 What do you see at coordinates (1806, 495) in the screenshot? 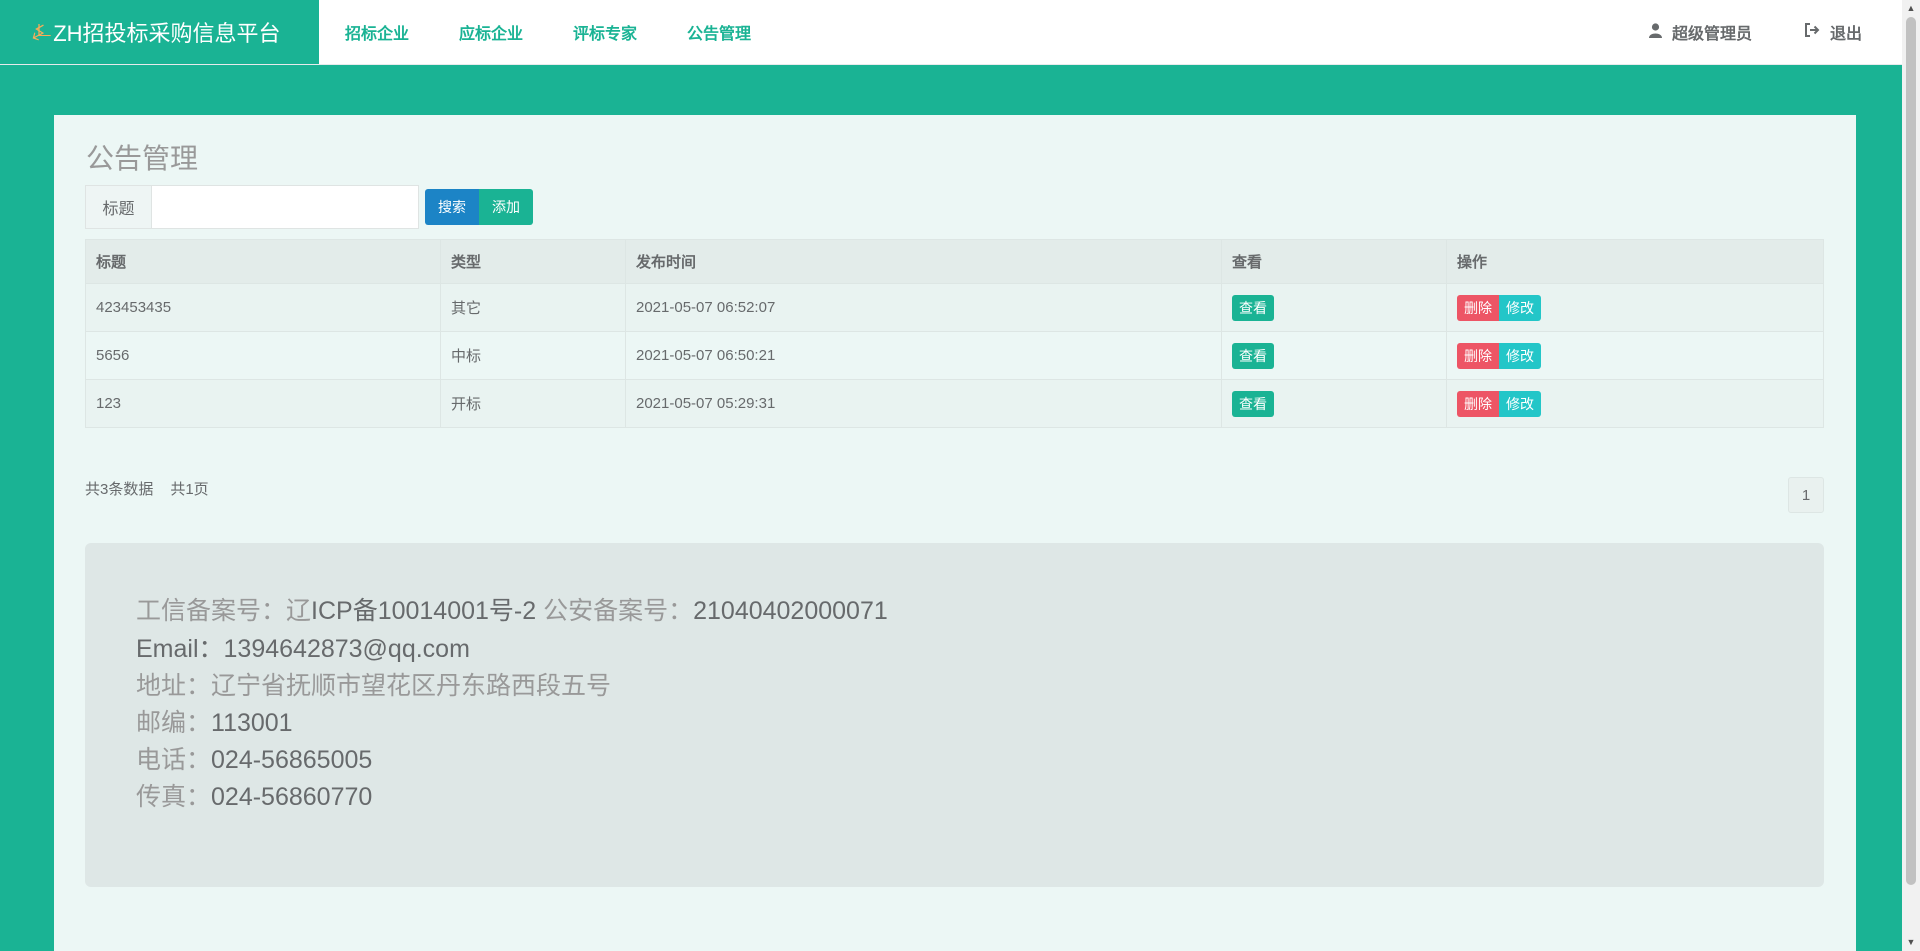
I see `page-button-1: 1` at bounding box center [1806, 495].